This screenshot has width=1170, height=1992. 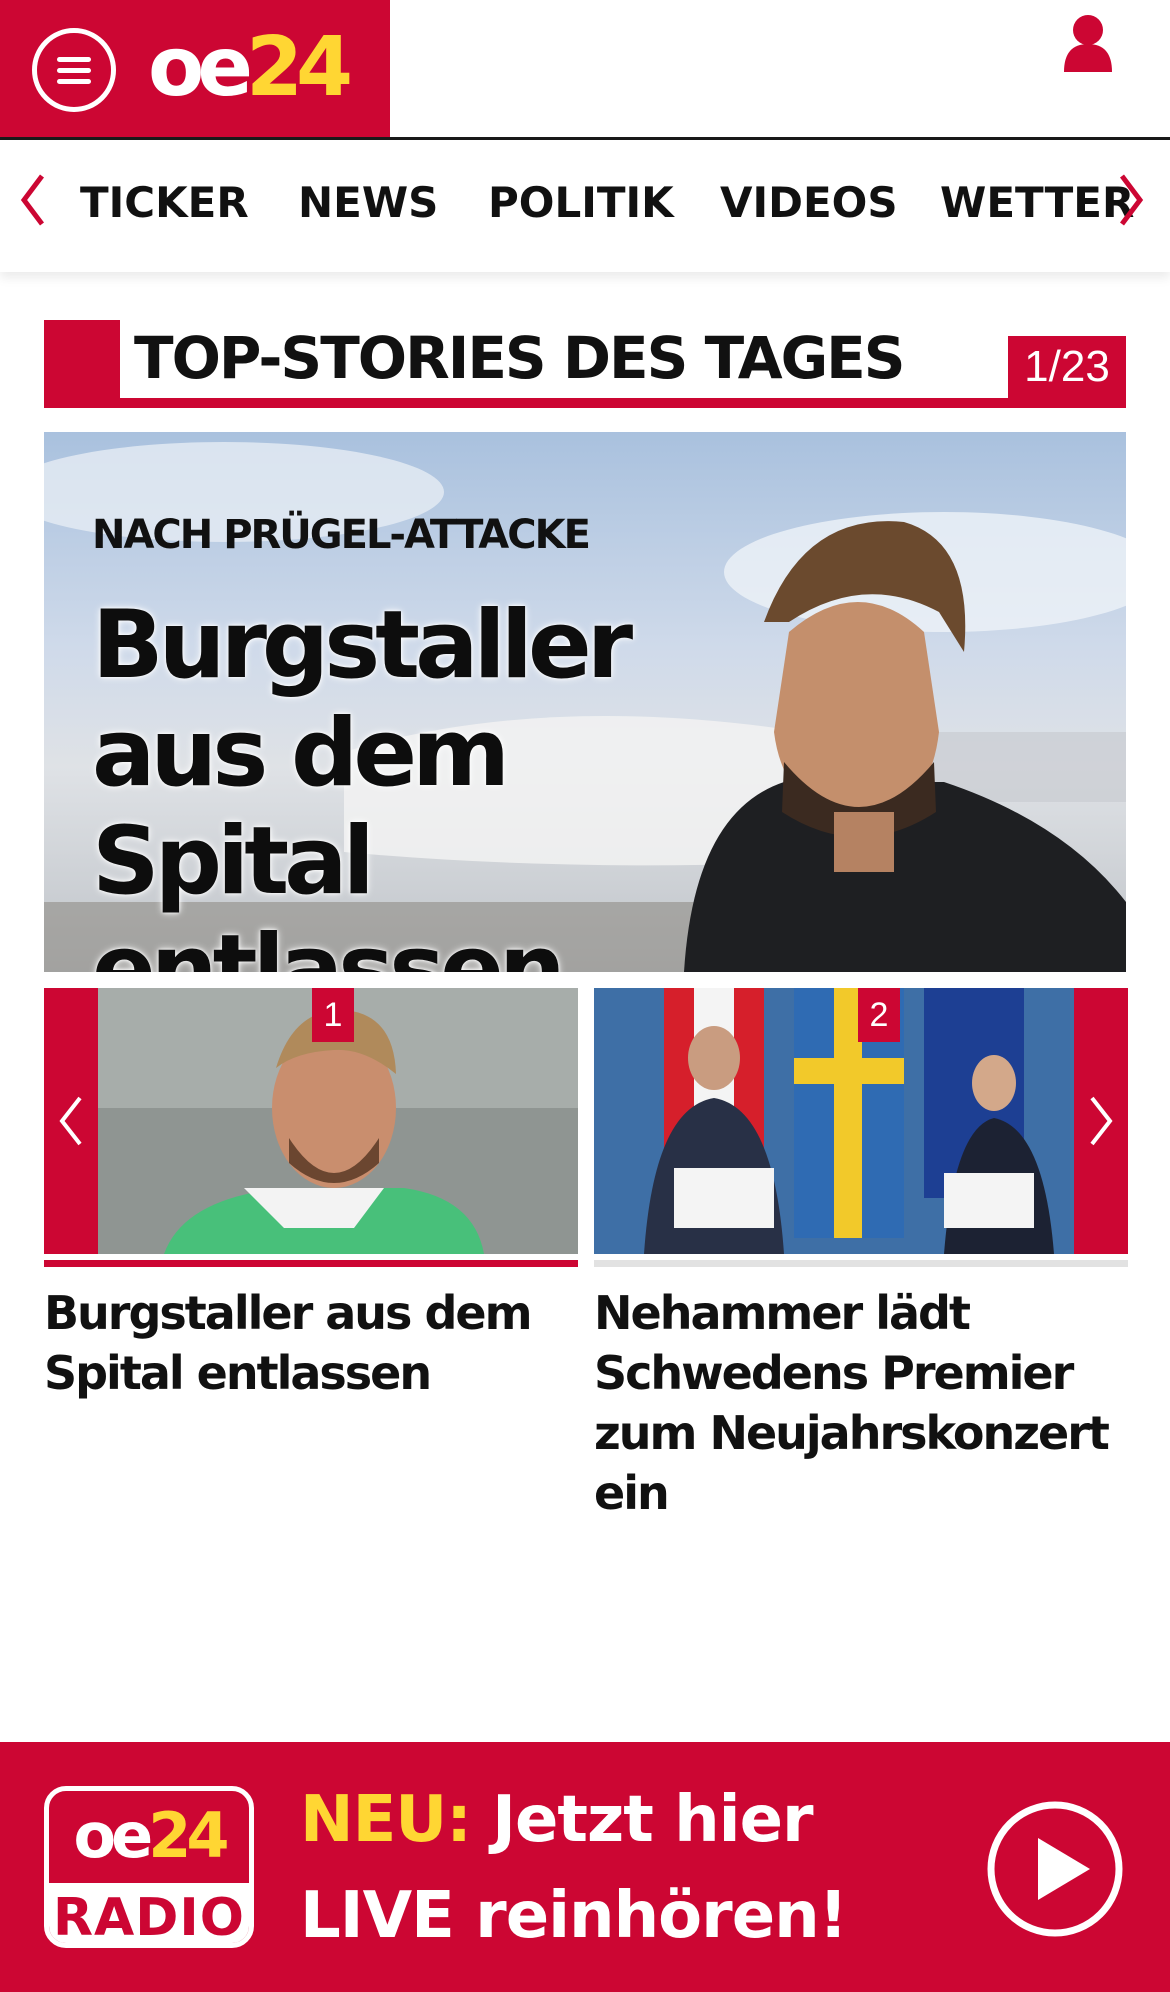 I want to click on nav-item-ticker: TICKER, so click(x=164, y=203).